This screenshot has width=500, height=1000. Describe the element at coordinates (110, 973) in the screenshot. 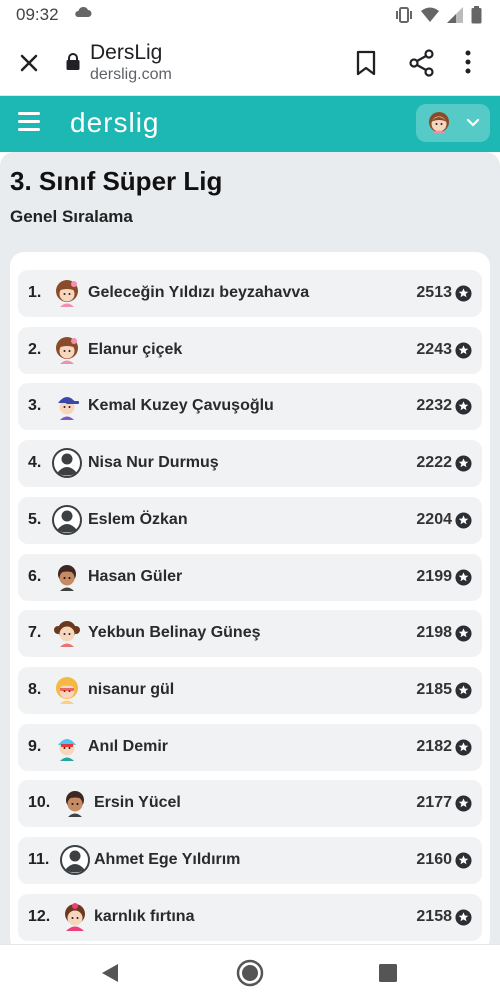

I see `back-icon` at that location.